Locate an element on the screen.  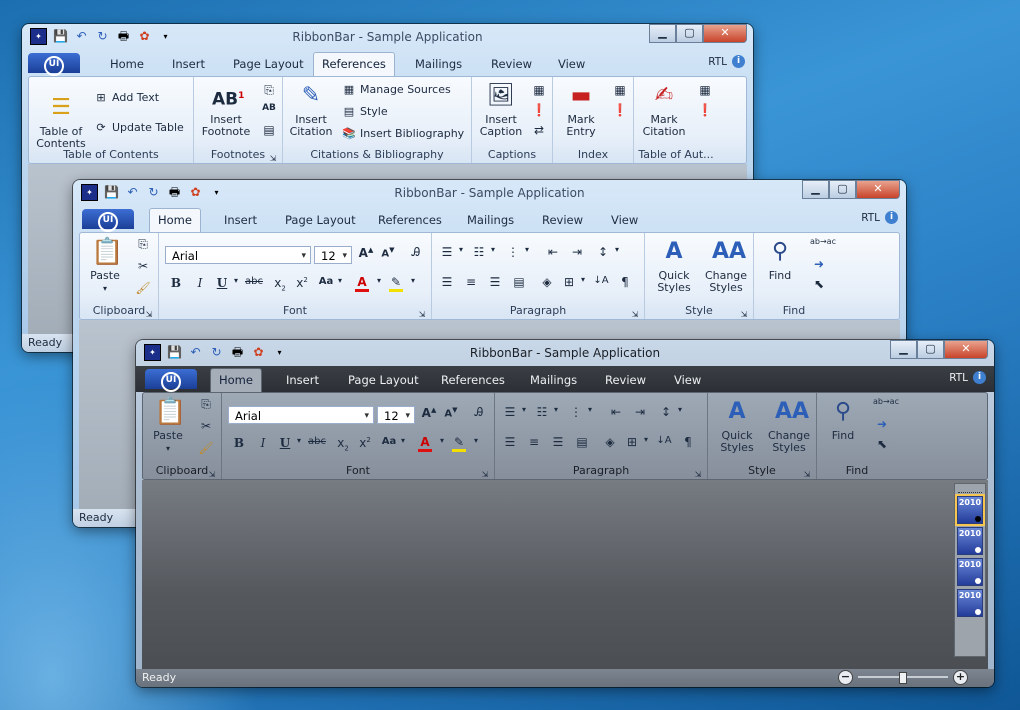
next-footnote-icon: AB is located at coordinates (269, 108).